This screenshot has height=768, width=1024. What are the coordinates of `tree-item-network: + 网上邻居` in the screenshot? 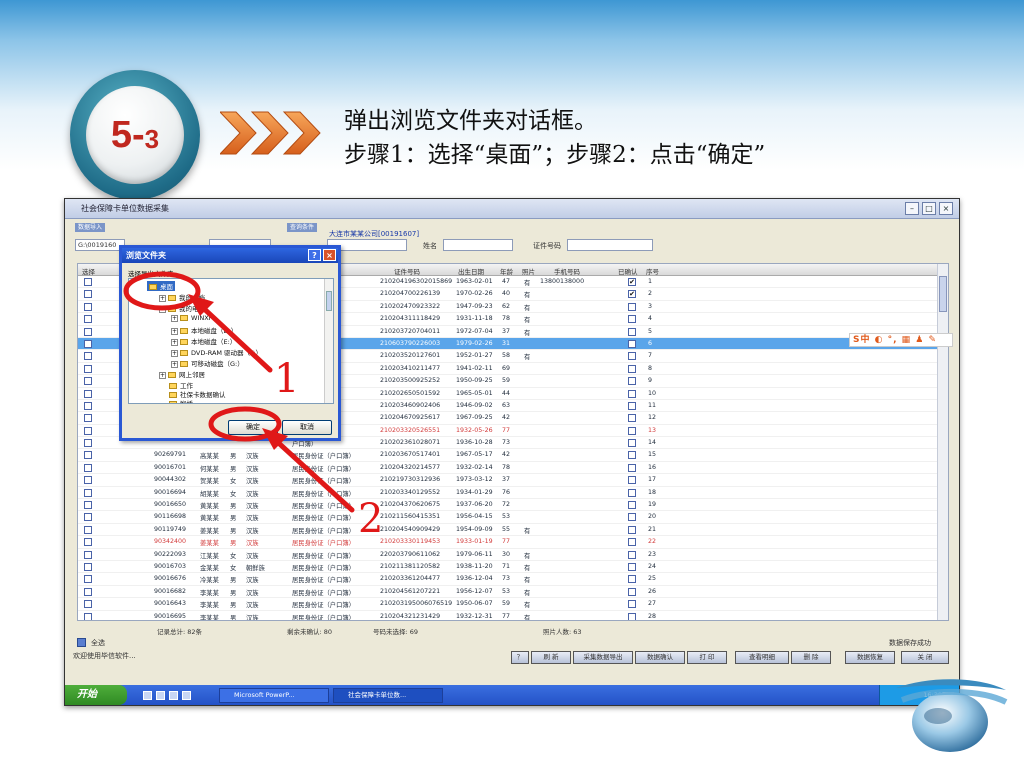 It's located at (182, 374).